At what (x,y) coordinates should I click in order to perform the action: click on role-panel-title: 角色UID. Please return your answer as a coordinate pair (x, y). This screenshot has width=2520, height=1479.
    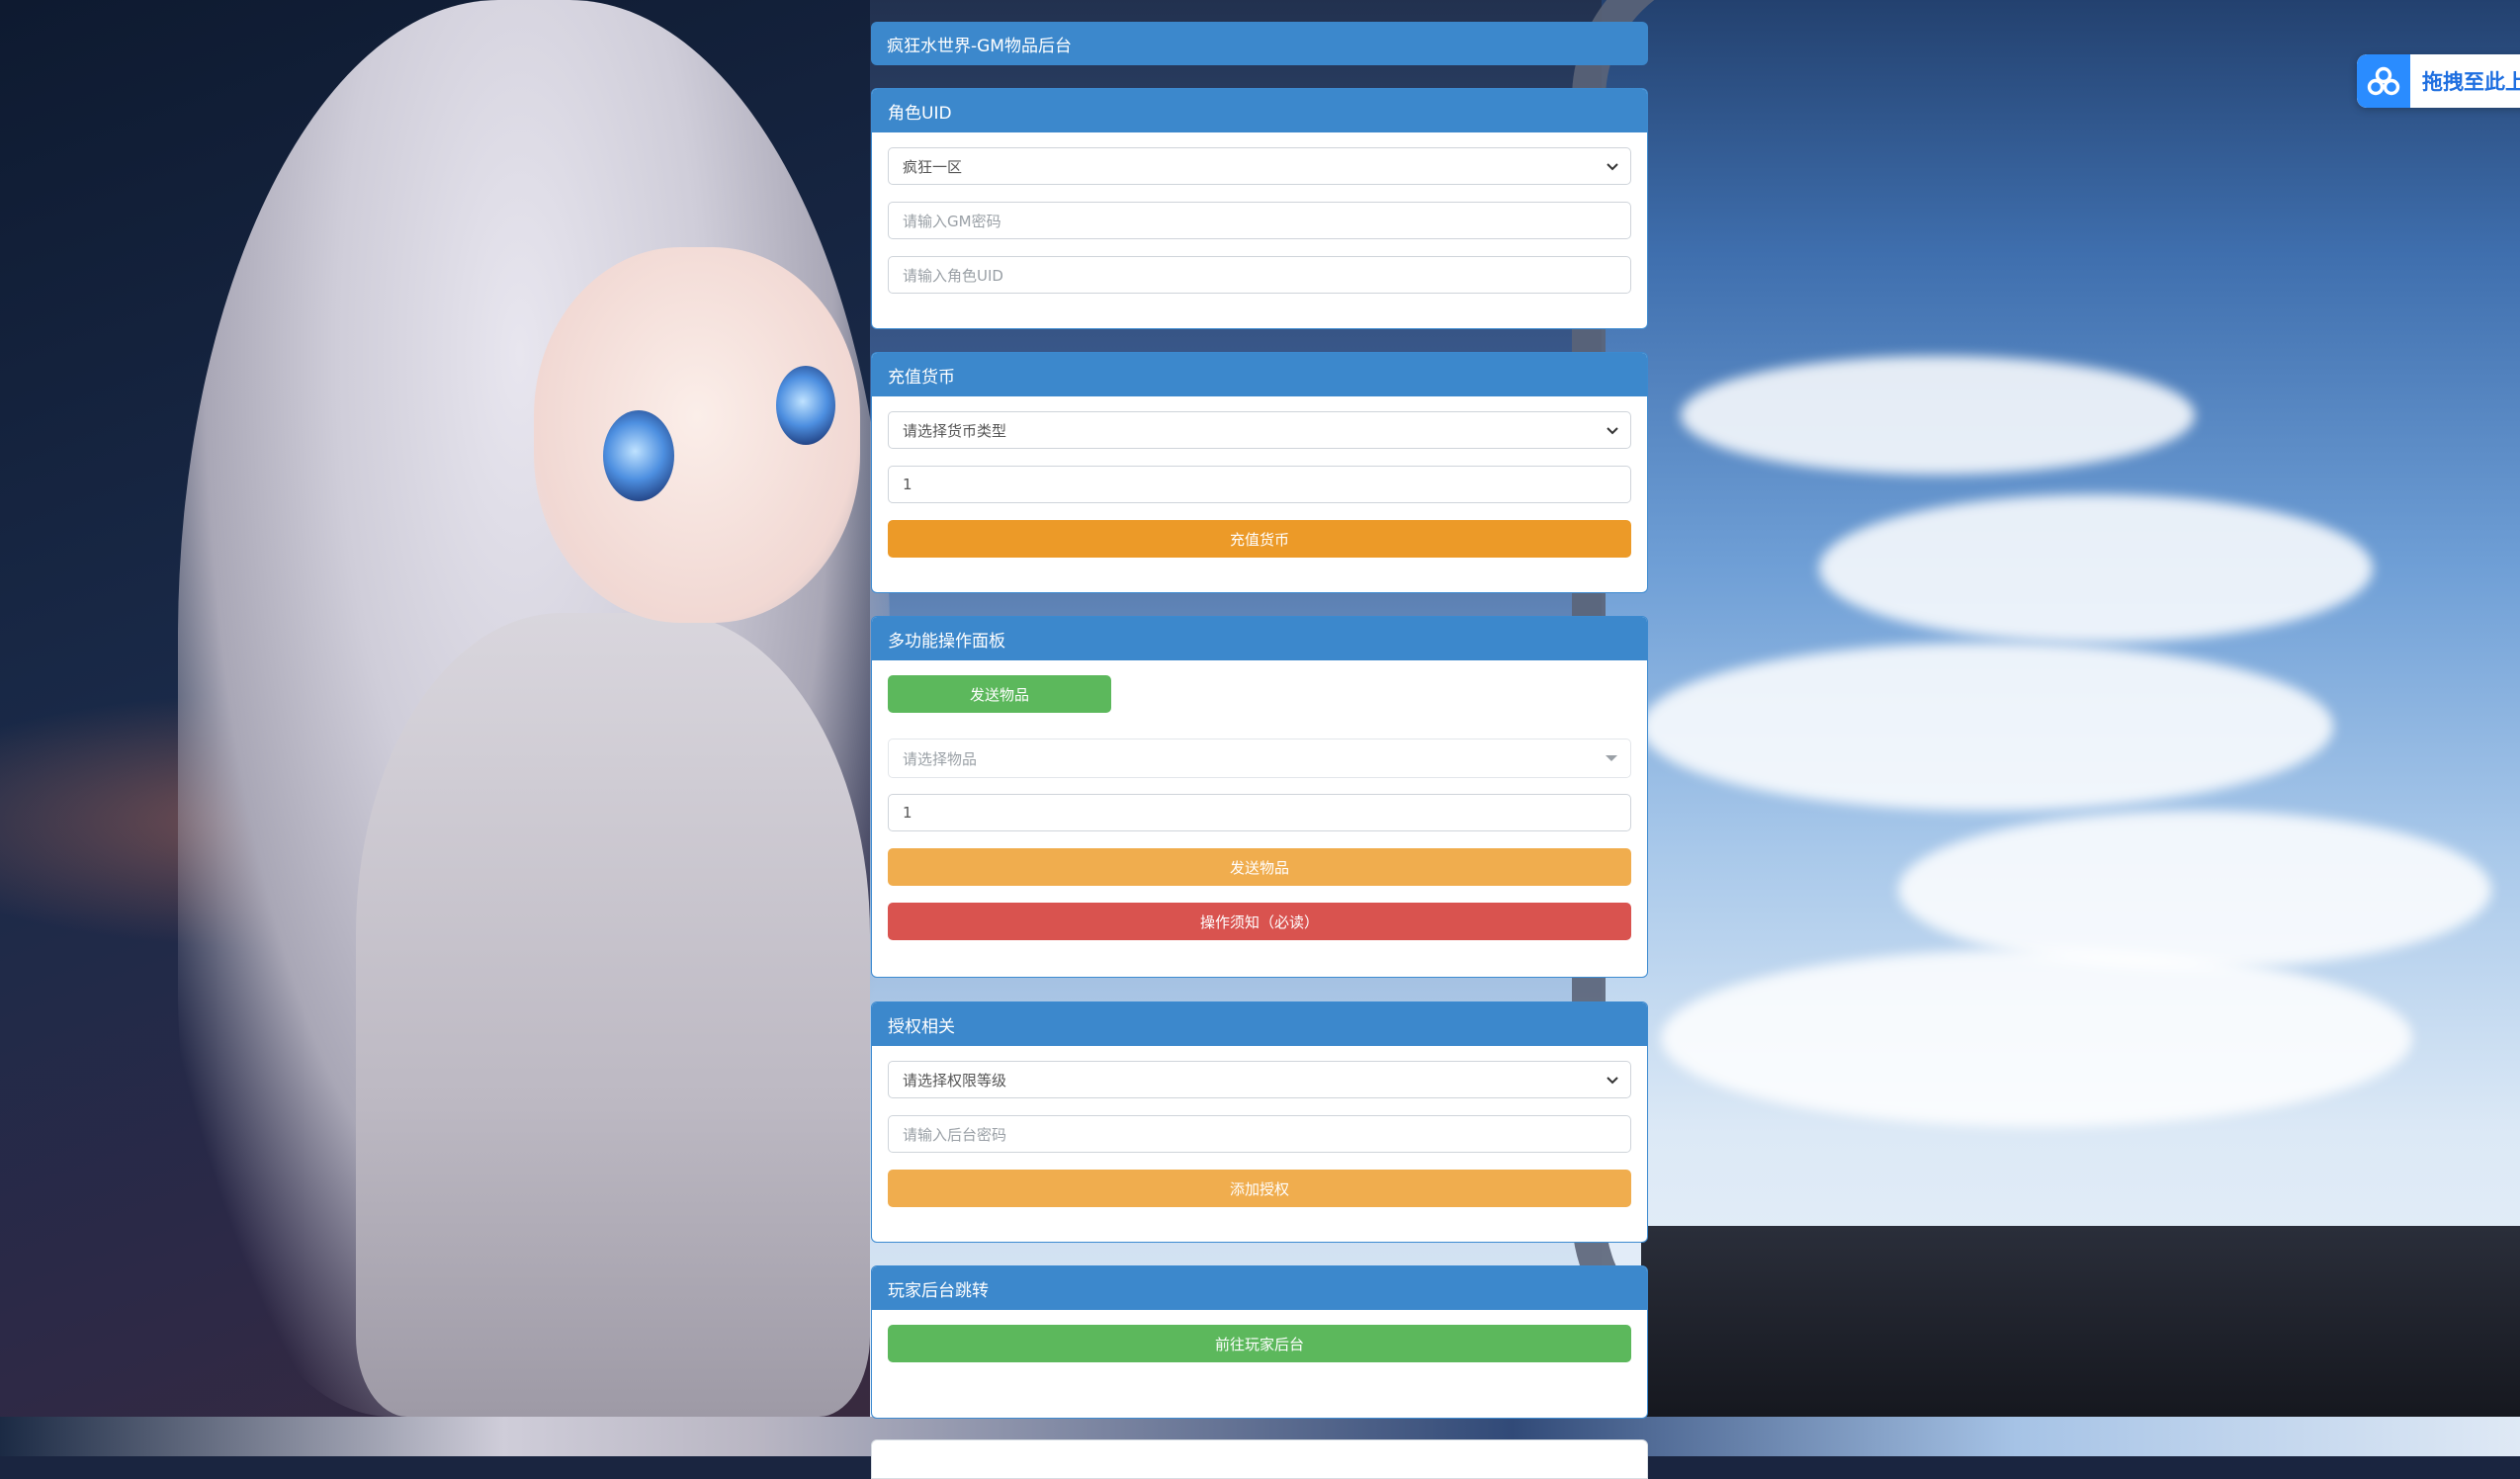
    Looking at the image, I should click on (1259, 111).